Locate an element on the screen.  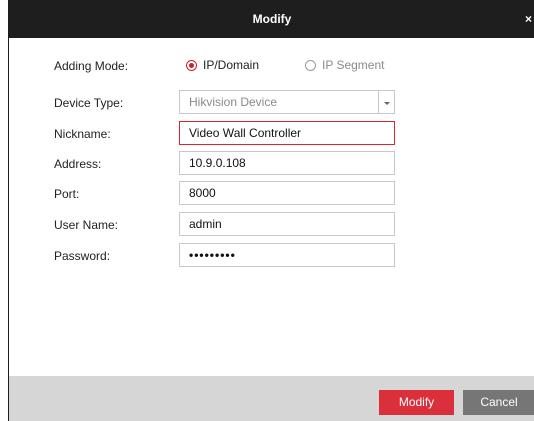
adding-mode-label: Adding Mode: is located at coordinates (91, 66).